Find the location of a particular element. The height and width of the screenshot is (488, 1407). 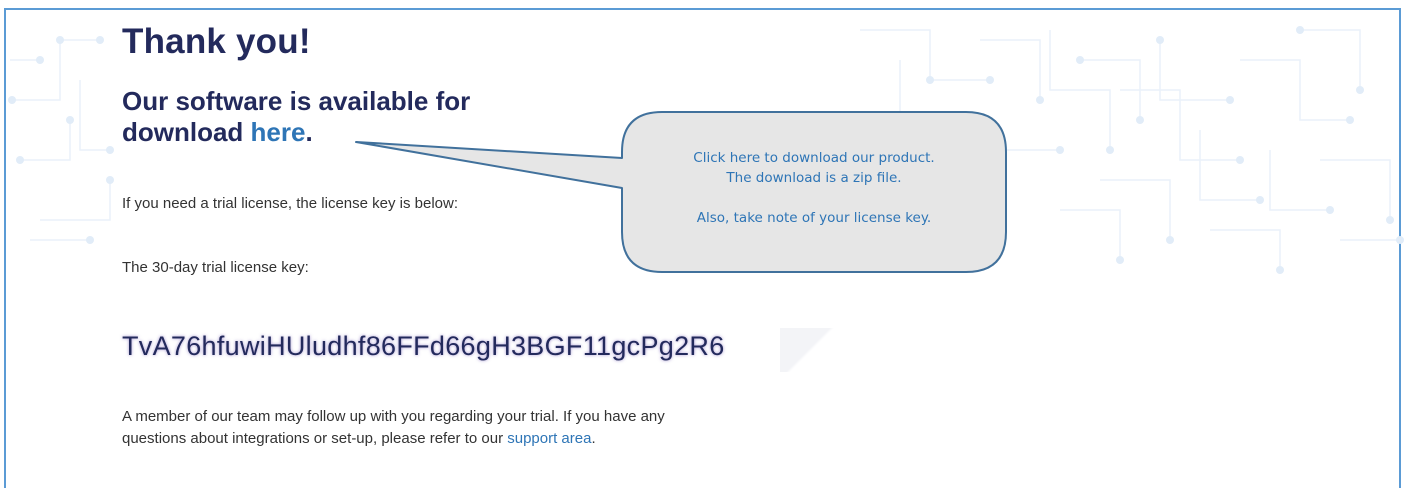

download-heading-period: . is located at coordinates (309, 132).